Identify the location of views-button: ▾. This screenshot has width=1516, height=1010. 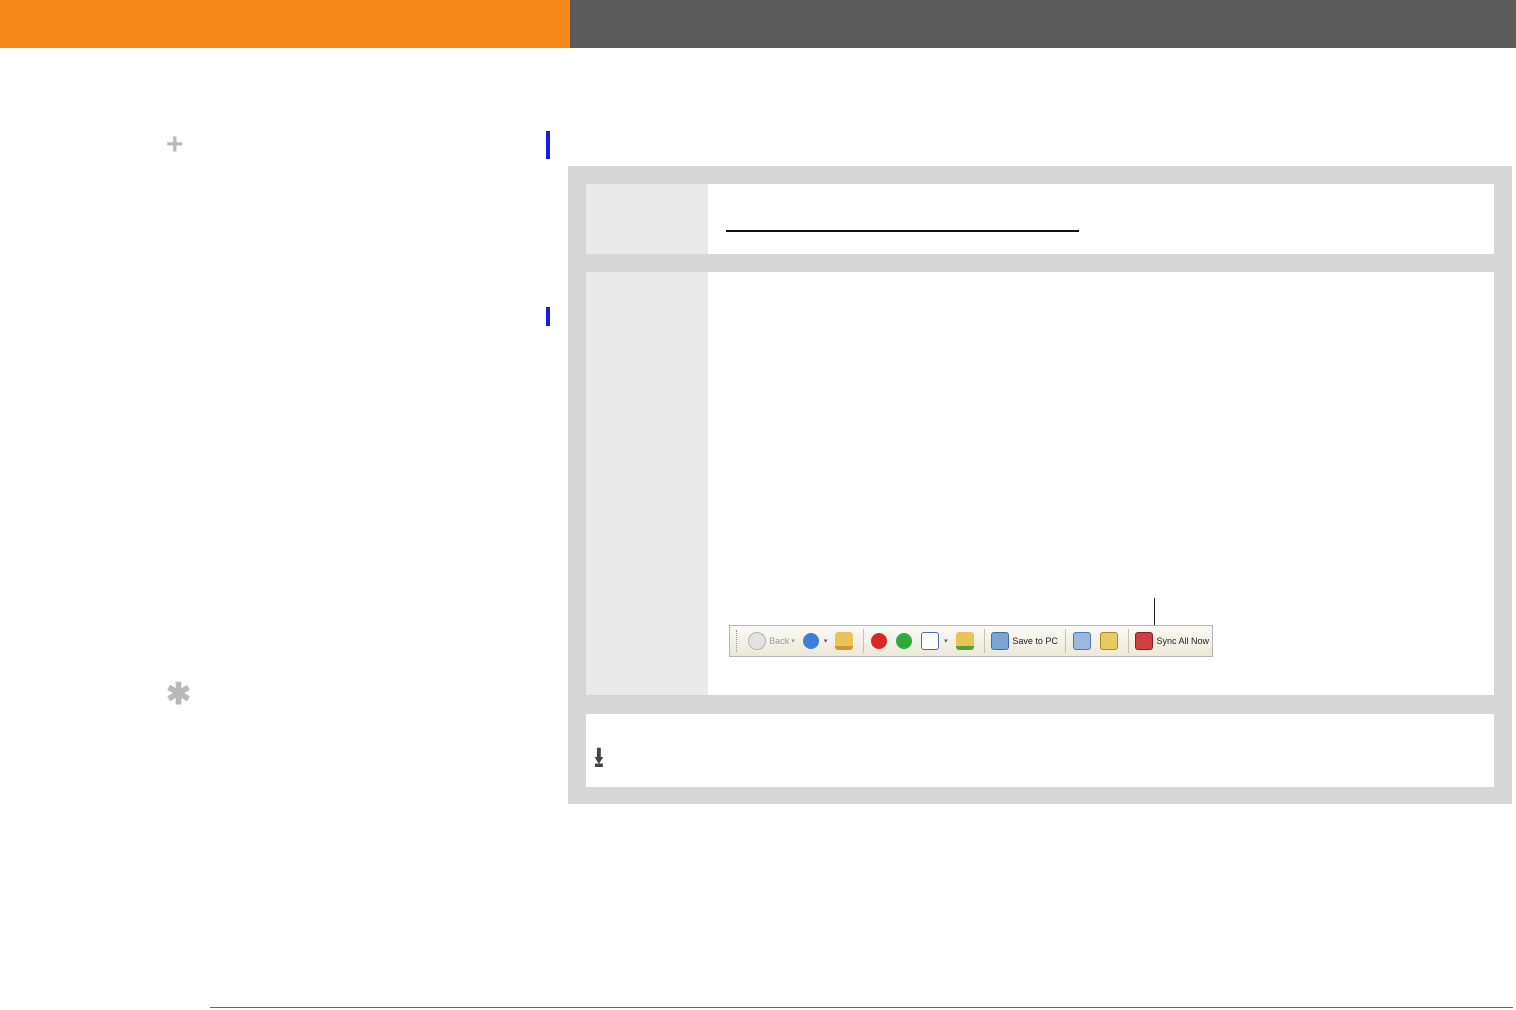
(935, 641).